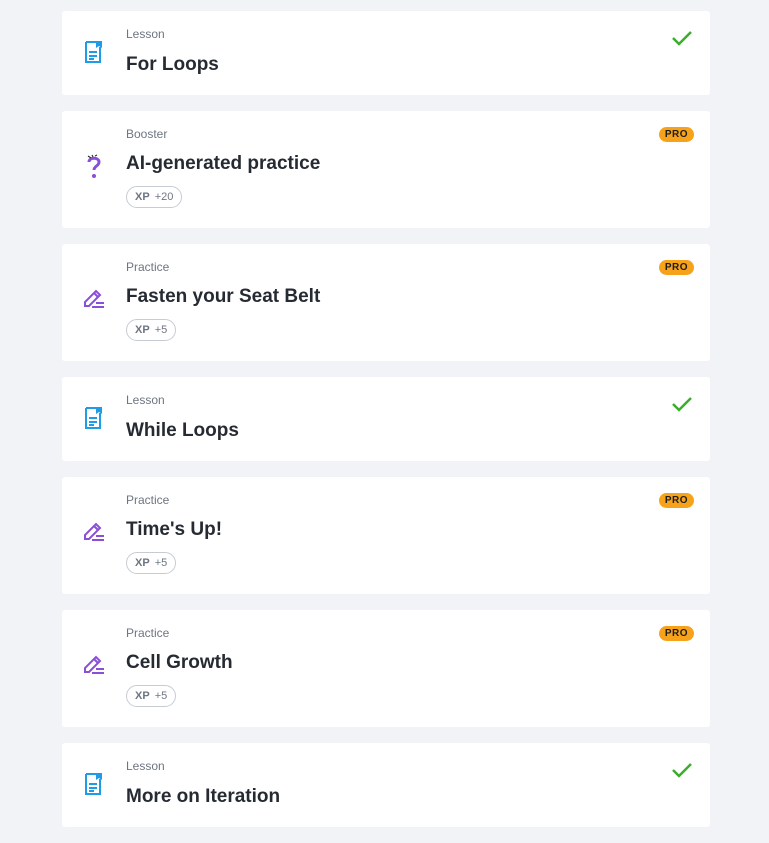 This screenshot has height=843, width=769. What do you see at coordinates (172, 64) in the screenshot?
I see `item-title: For Loops` at bounding box center [172, 64].